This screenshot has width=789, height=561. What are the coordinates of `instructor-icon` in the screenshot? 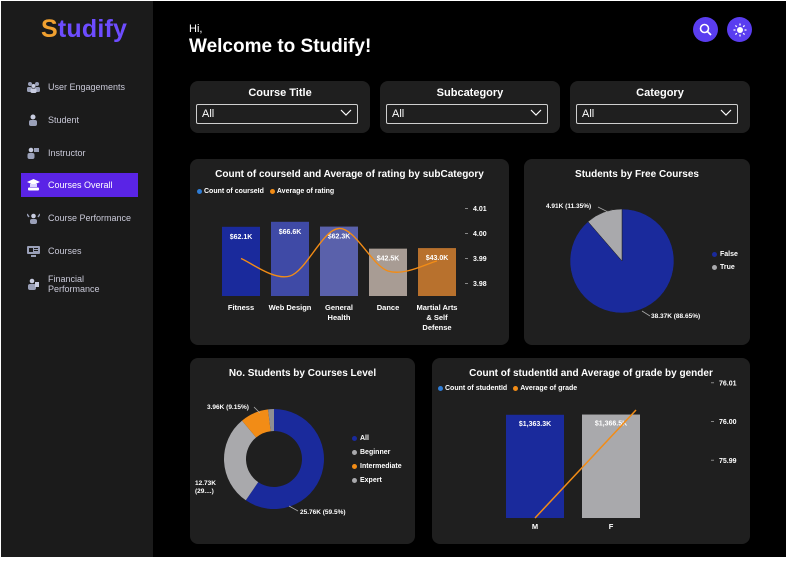 It's located at (33, 153).